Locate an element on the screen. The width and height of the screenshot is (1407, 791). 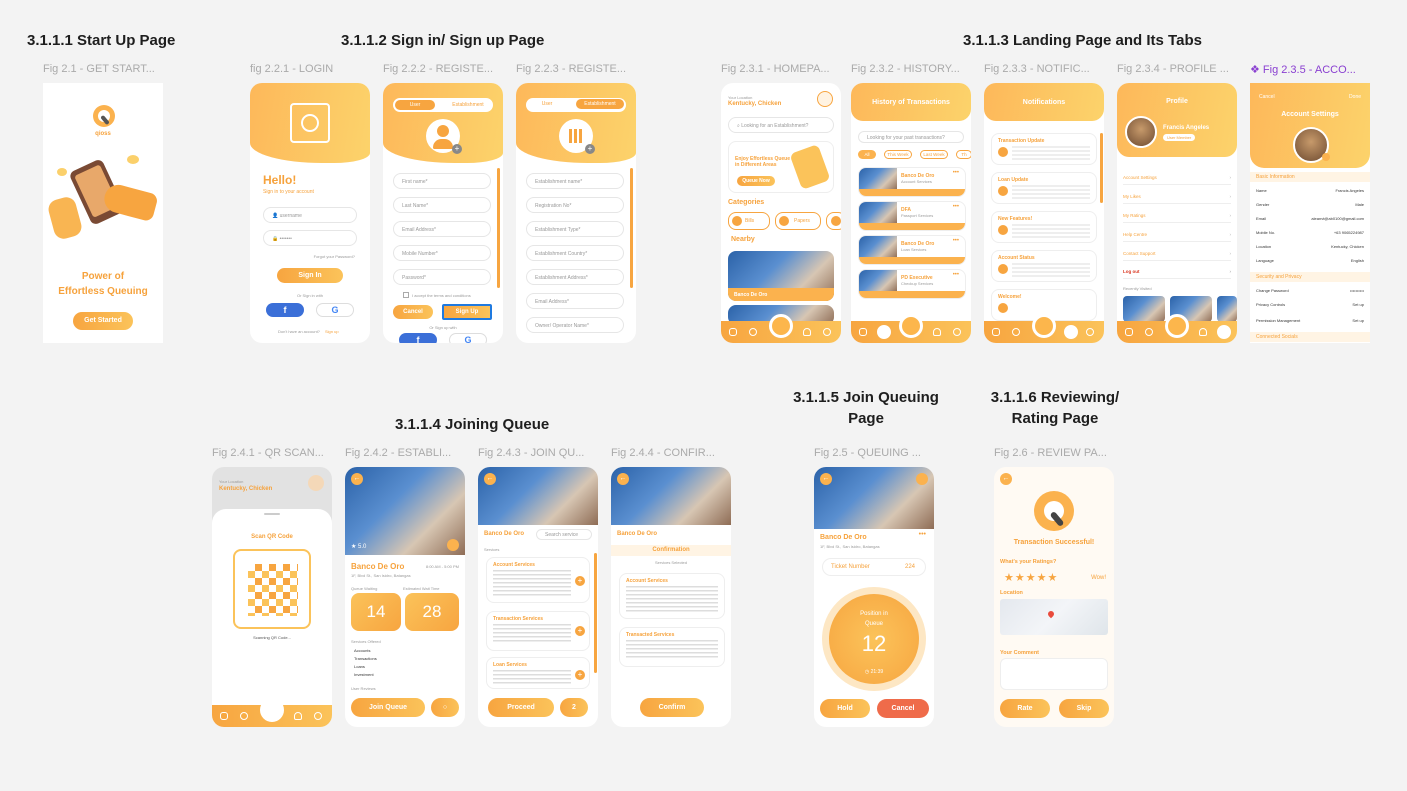
terms-checkbox is located at coordinates (406, 295).